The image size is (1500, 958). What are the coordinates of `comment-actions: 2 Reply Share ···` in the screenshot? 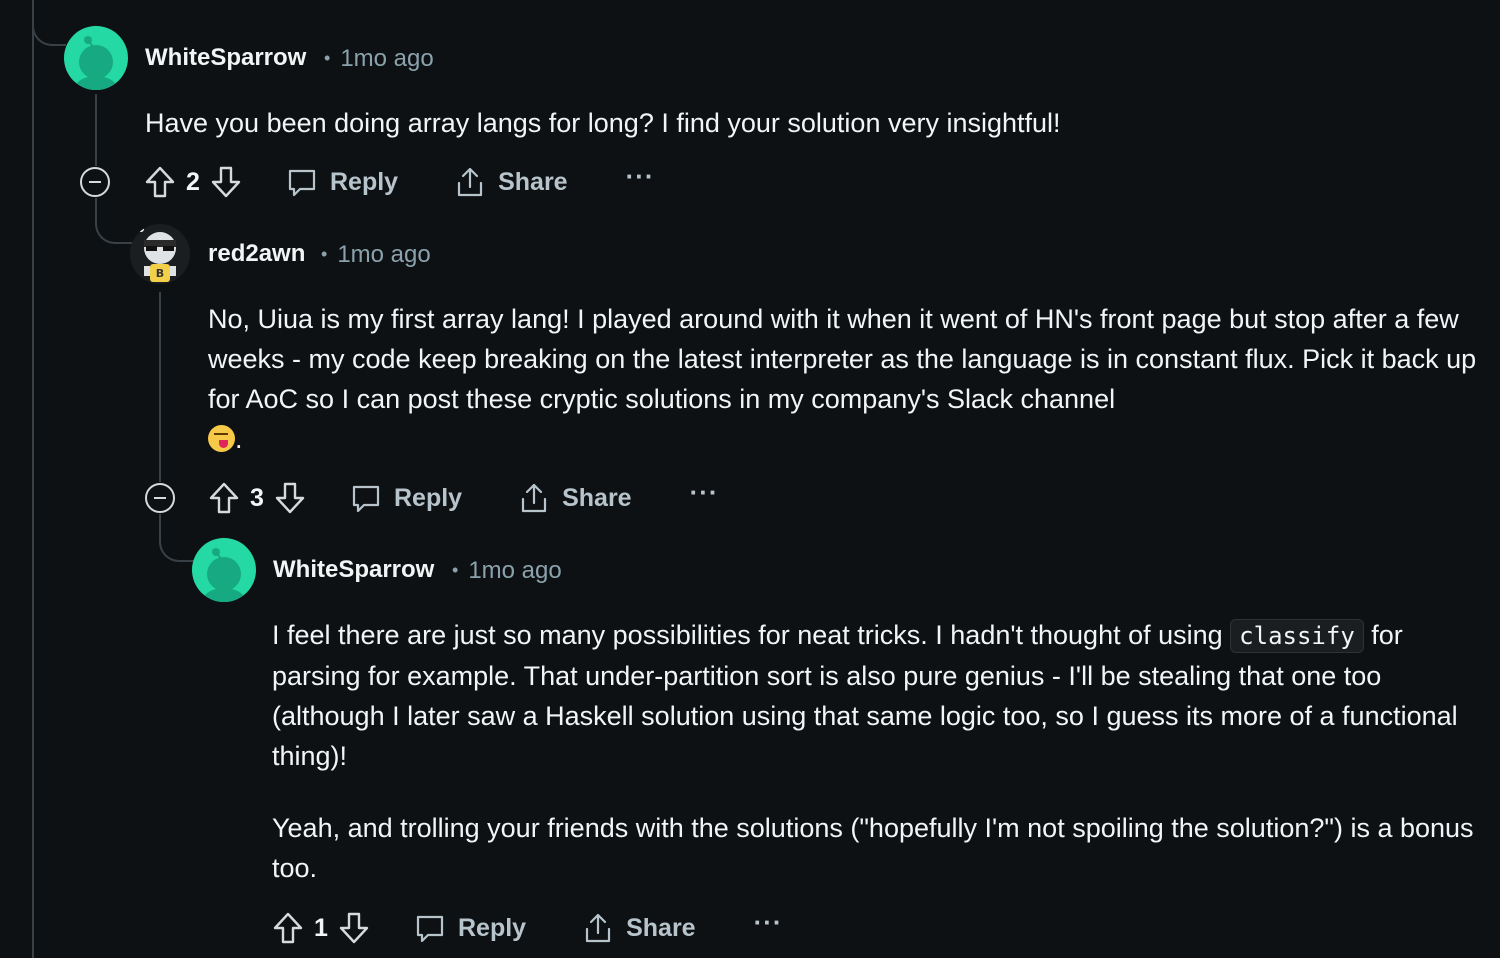 It's located at (399, 182).